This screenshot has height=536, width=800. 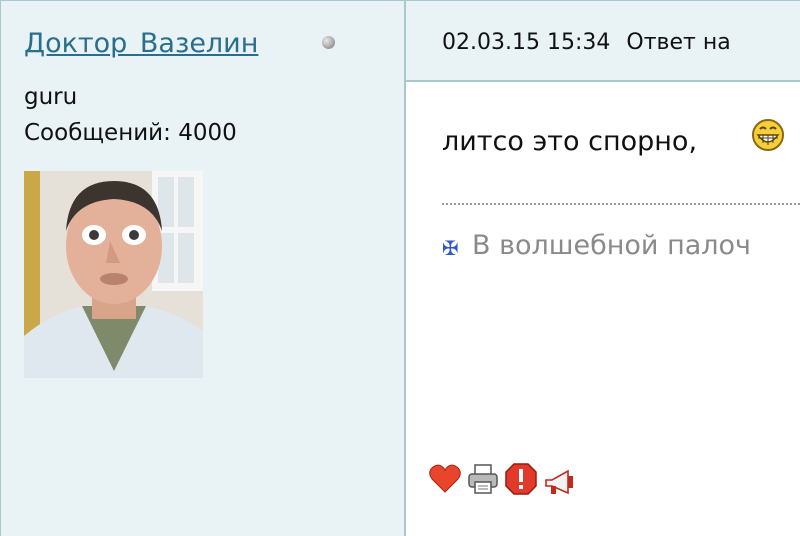 I want to click on warning-icon, so click(x=521, y=479).